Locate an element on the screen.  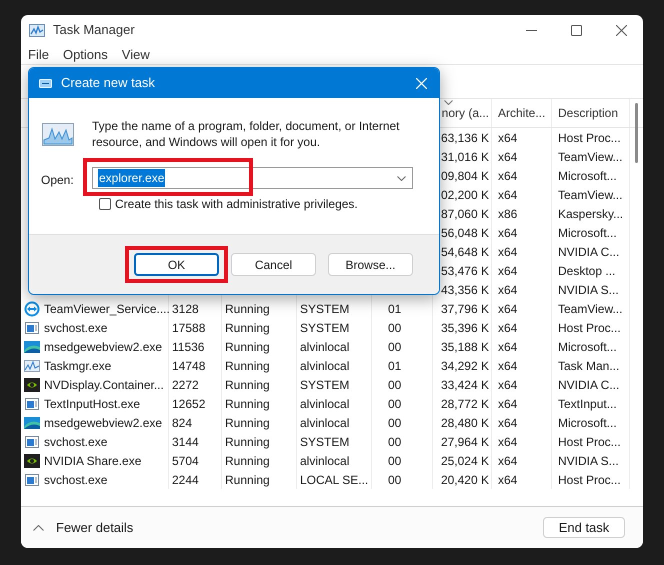
pid: 5704 is located at coordinates (185, 461).